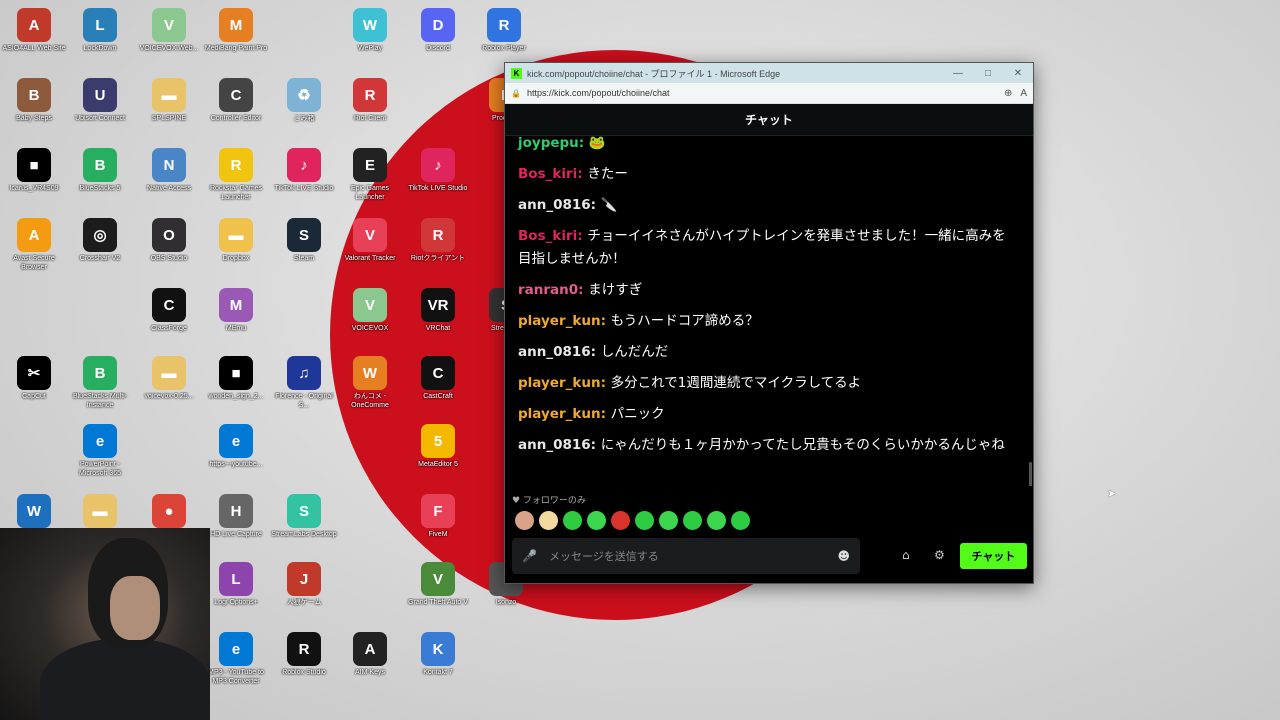 This screenshot has height=720, width=1280. I want to click on app-icon: A, so click(34, 235).